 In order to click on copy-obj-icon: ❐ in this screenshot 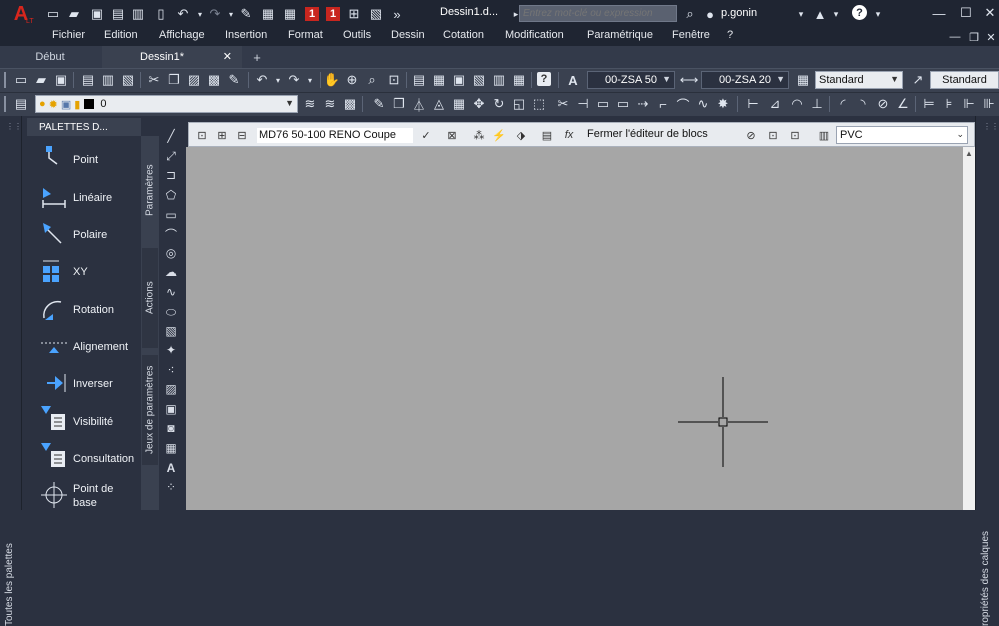, I will do `click(399, 104)`.